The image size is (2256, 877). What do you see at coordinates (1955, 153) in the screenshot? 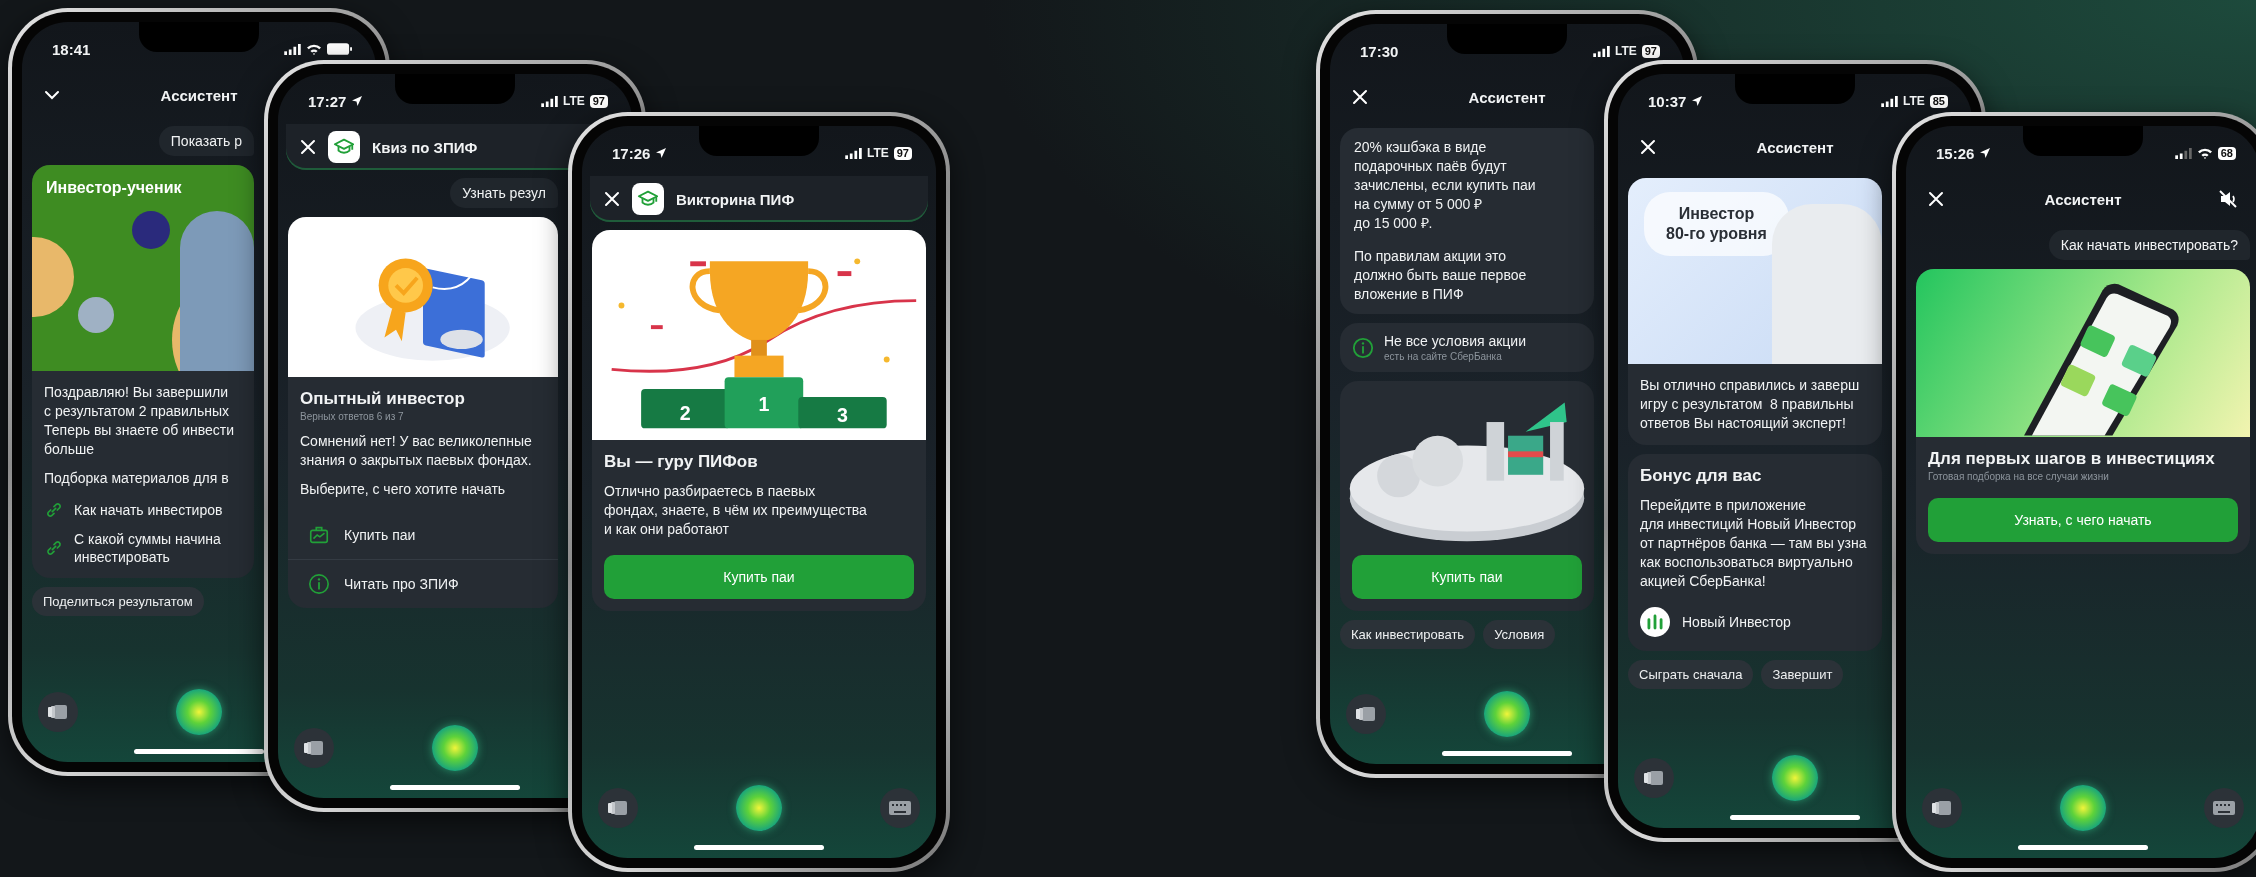
I see `status-time: 15:26` at bounding box center [1955, 153].